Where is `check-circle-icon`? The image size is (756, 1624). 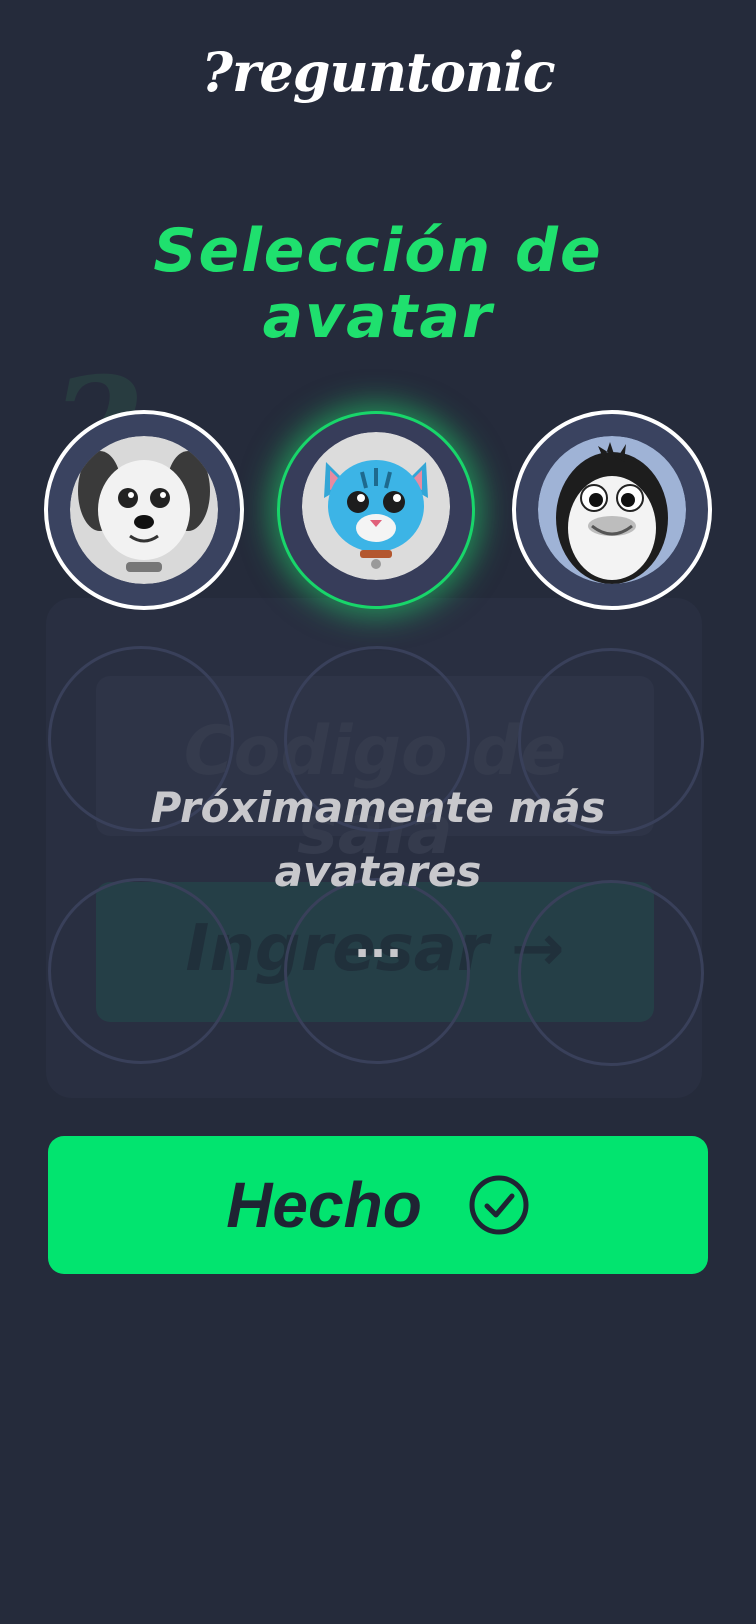
check-circle-icon is located at coordinates (499, 1205).